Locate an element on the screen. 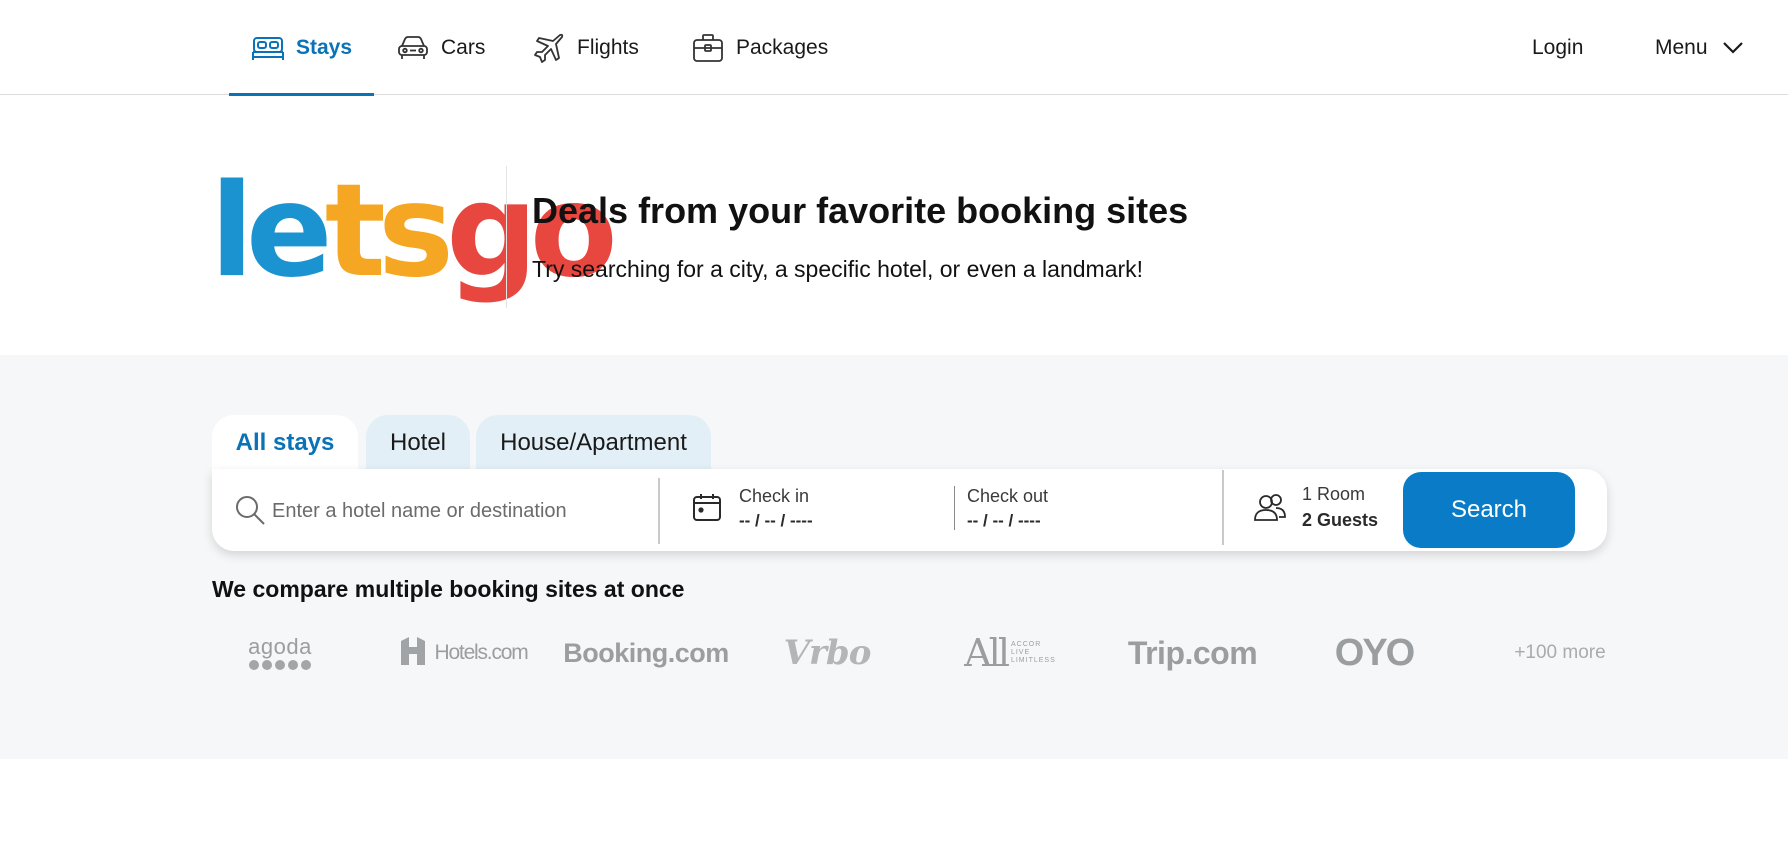 The width and height of the screenshot is (1788, 856). login-label: Login is located at coordinates (1558, 47).